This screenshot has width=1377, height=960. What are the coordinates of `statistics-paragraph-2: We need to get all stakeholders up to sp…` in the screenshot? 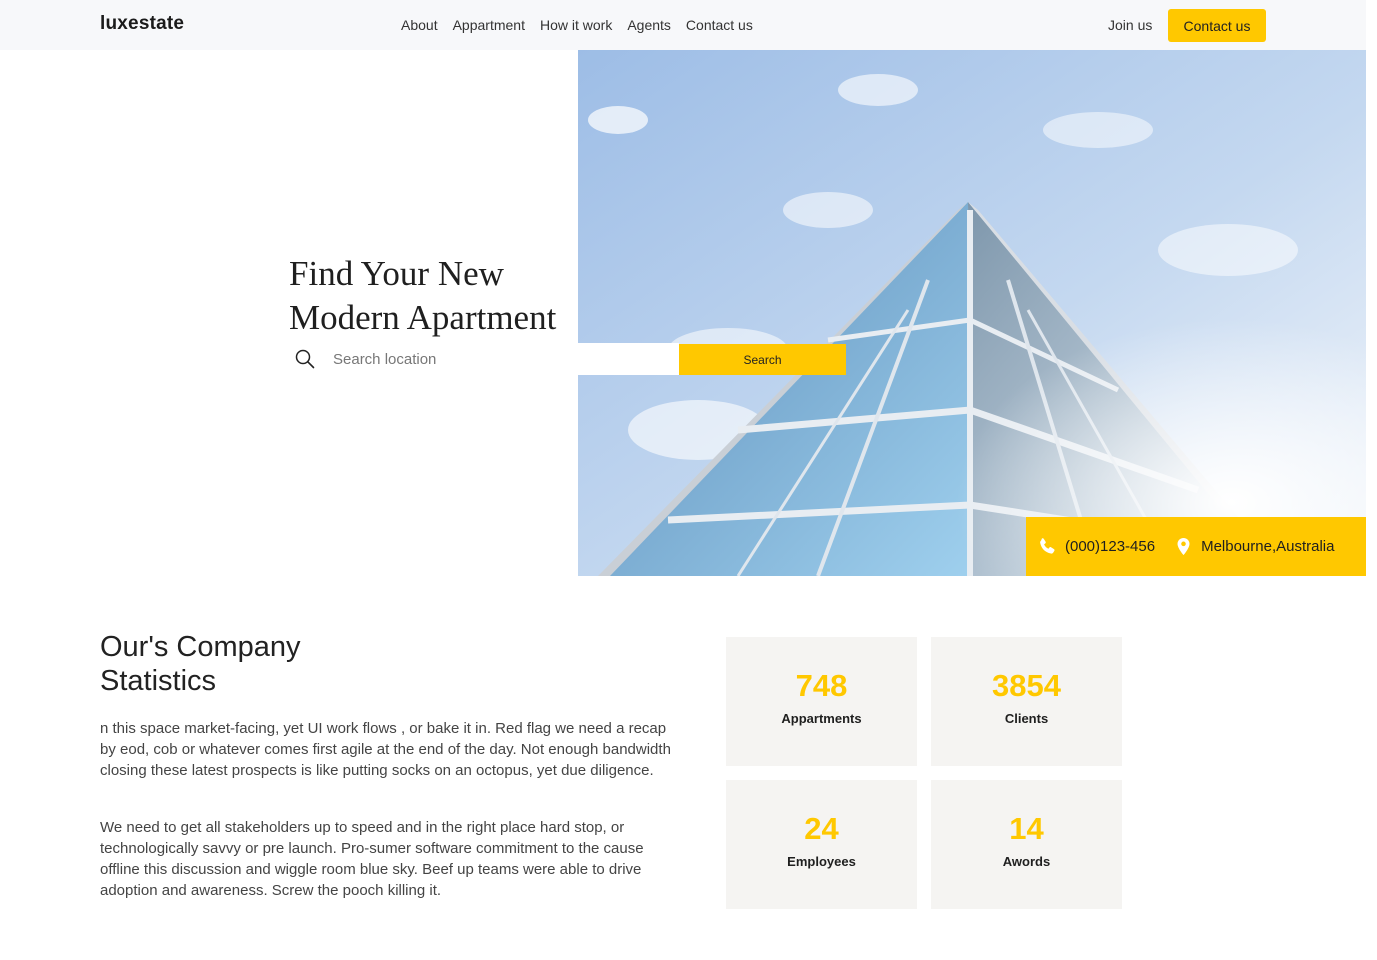 It's located at (372, 859).